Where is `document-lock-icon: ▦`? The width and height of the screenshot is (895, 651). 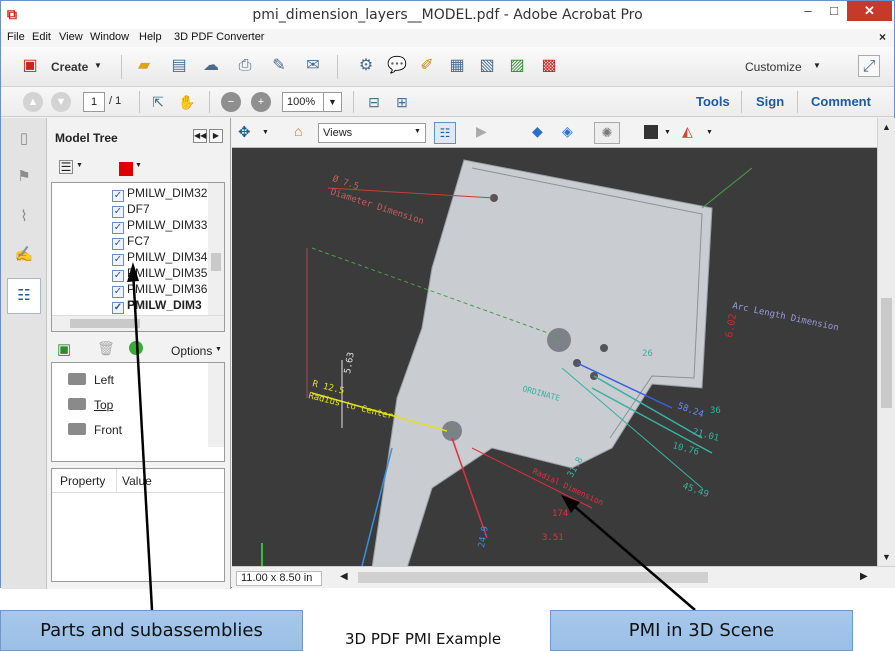 document-lock-icon: ▦ is located at coordinates (457, 66).